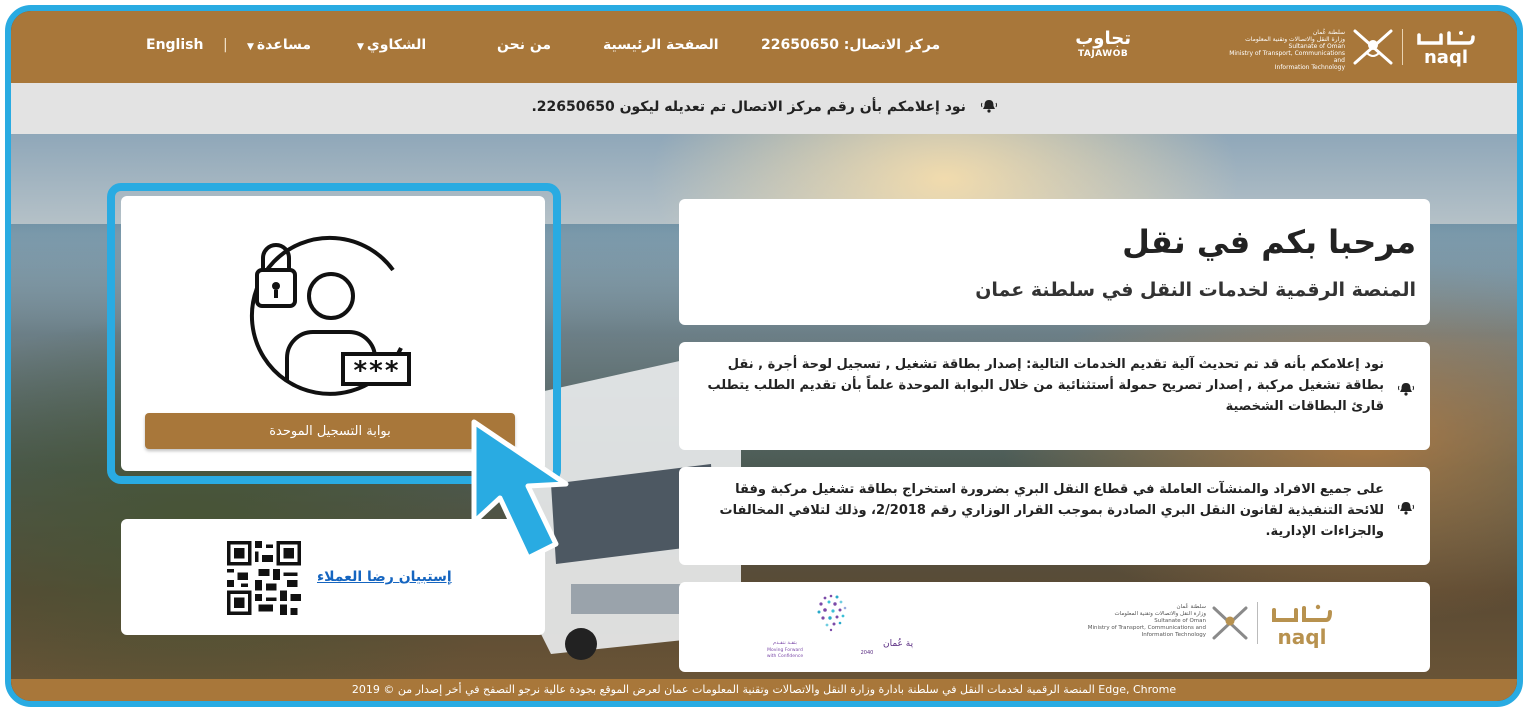 Image resolution: width=1528 pixels, height=712 pixels. I want to click on vision-tagline: Moving Forward, so click(785, 650).